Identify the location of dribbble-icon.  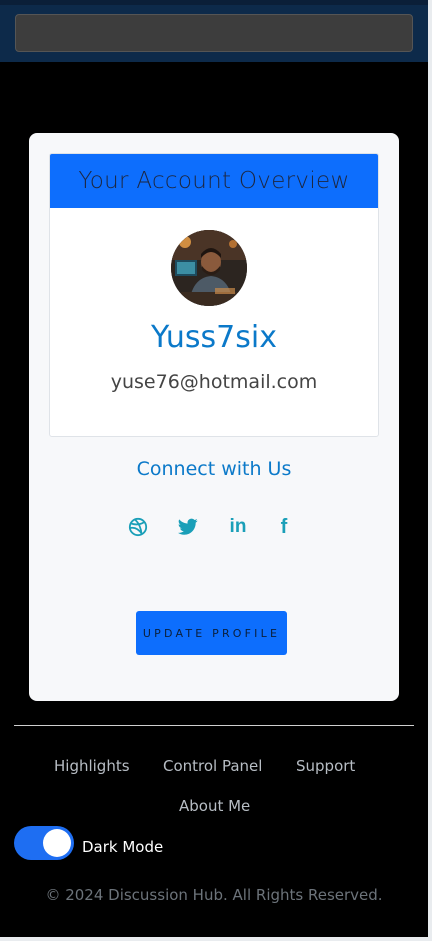
(138, 527).